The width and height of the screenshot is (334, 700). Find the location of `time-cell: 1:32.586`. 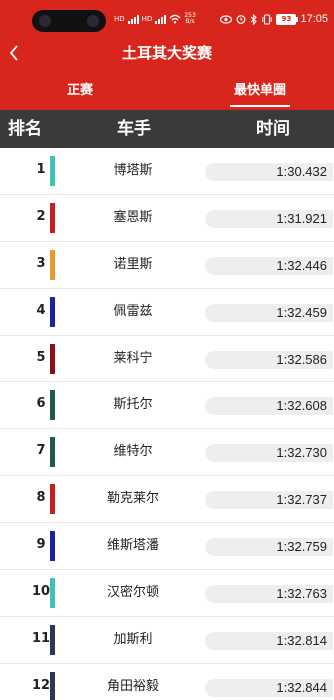

time-cell: 1:32.586 is located at coordinates (269, 359).